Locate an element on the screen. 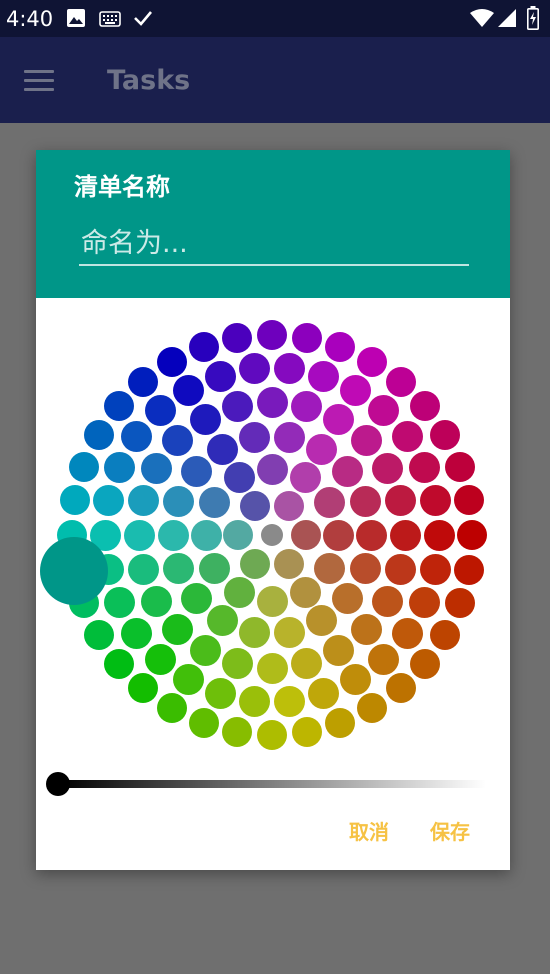 This screenshot has width=550, height=974. selected-color-swatch is located at coordinates (74, 571).